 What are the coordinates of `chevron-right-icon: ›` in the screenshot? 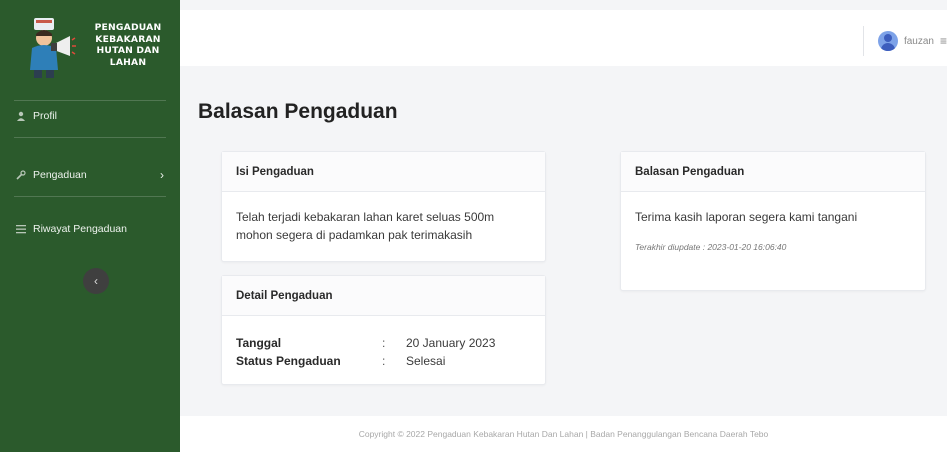 It's located at (162, 175).